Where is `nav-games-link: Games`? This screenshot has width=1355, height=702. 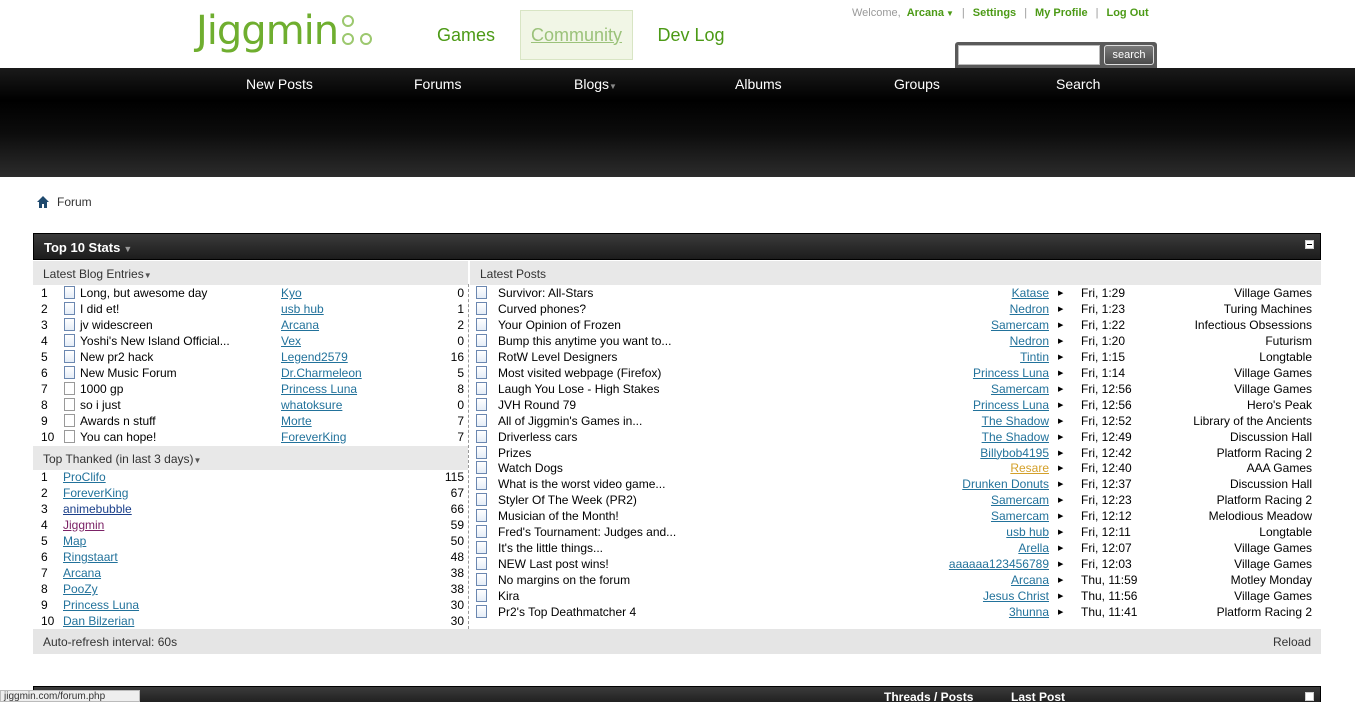
nav-games-link: Games is located at coordinates (466, 35).